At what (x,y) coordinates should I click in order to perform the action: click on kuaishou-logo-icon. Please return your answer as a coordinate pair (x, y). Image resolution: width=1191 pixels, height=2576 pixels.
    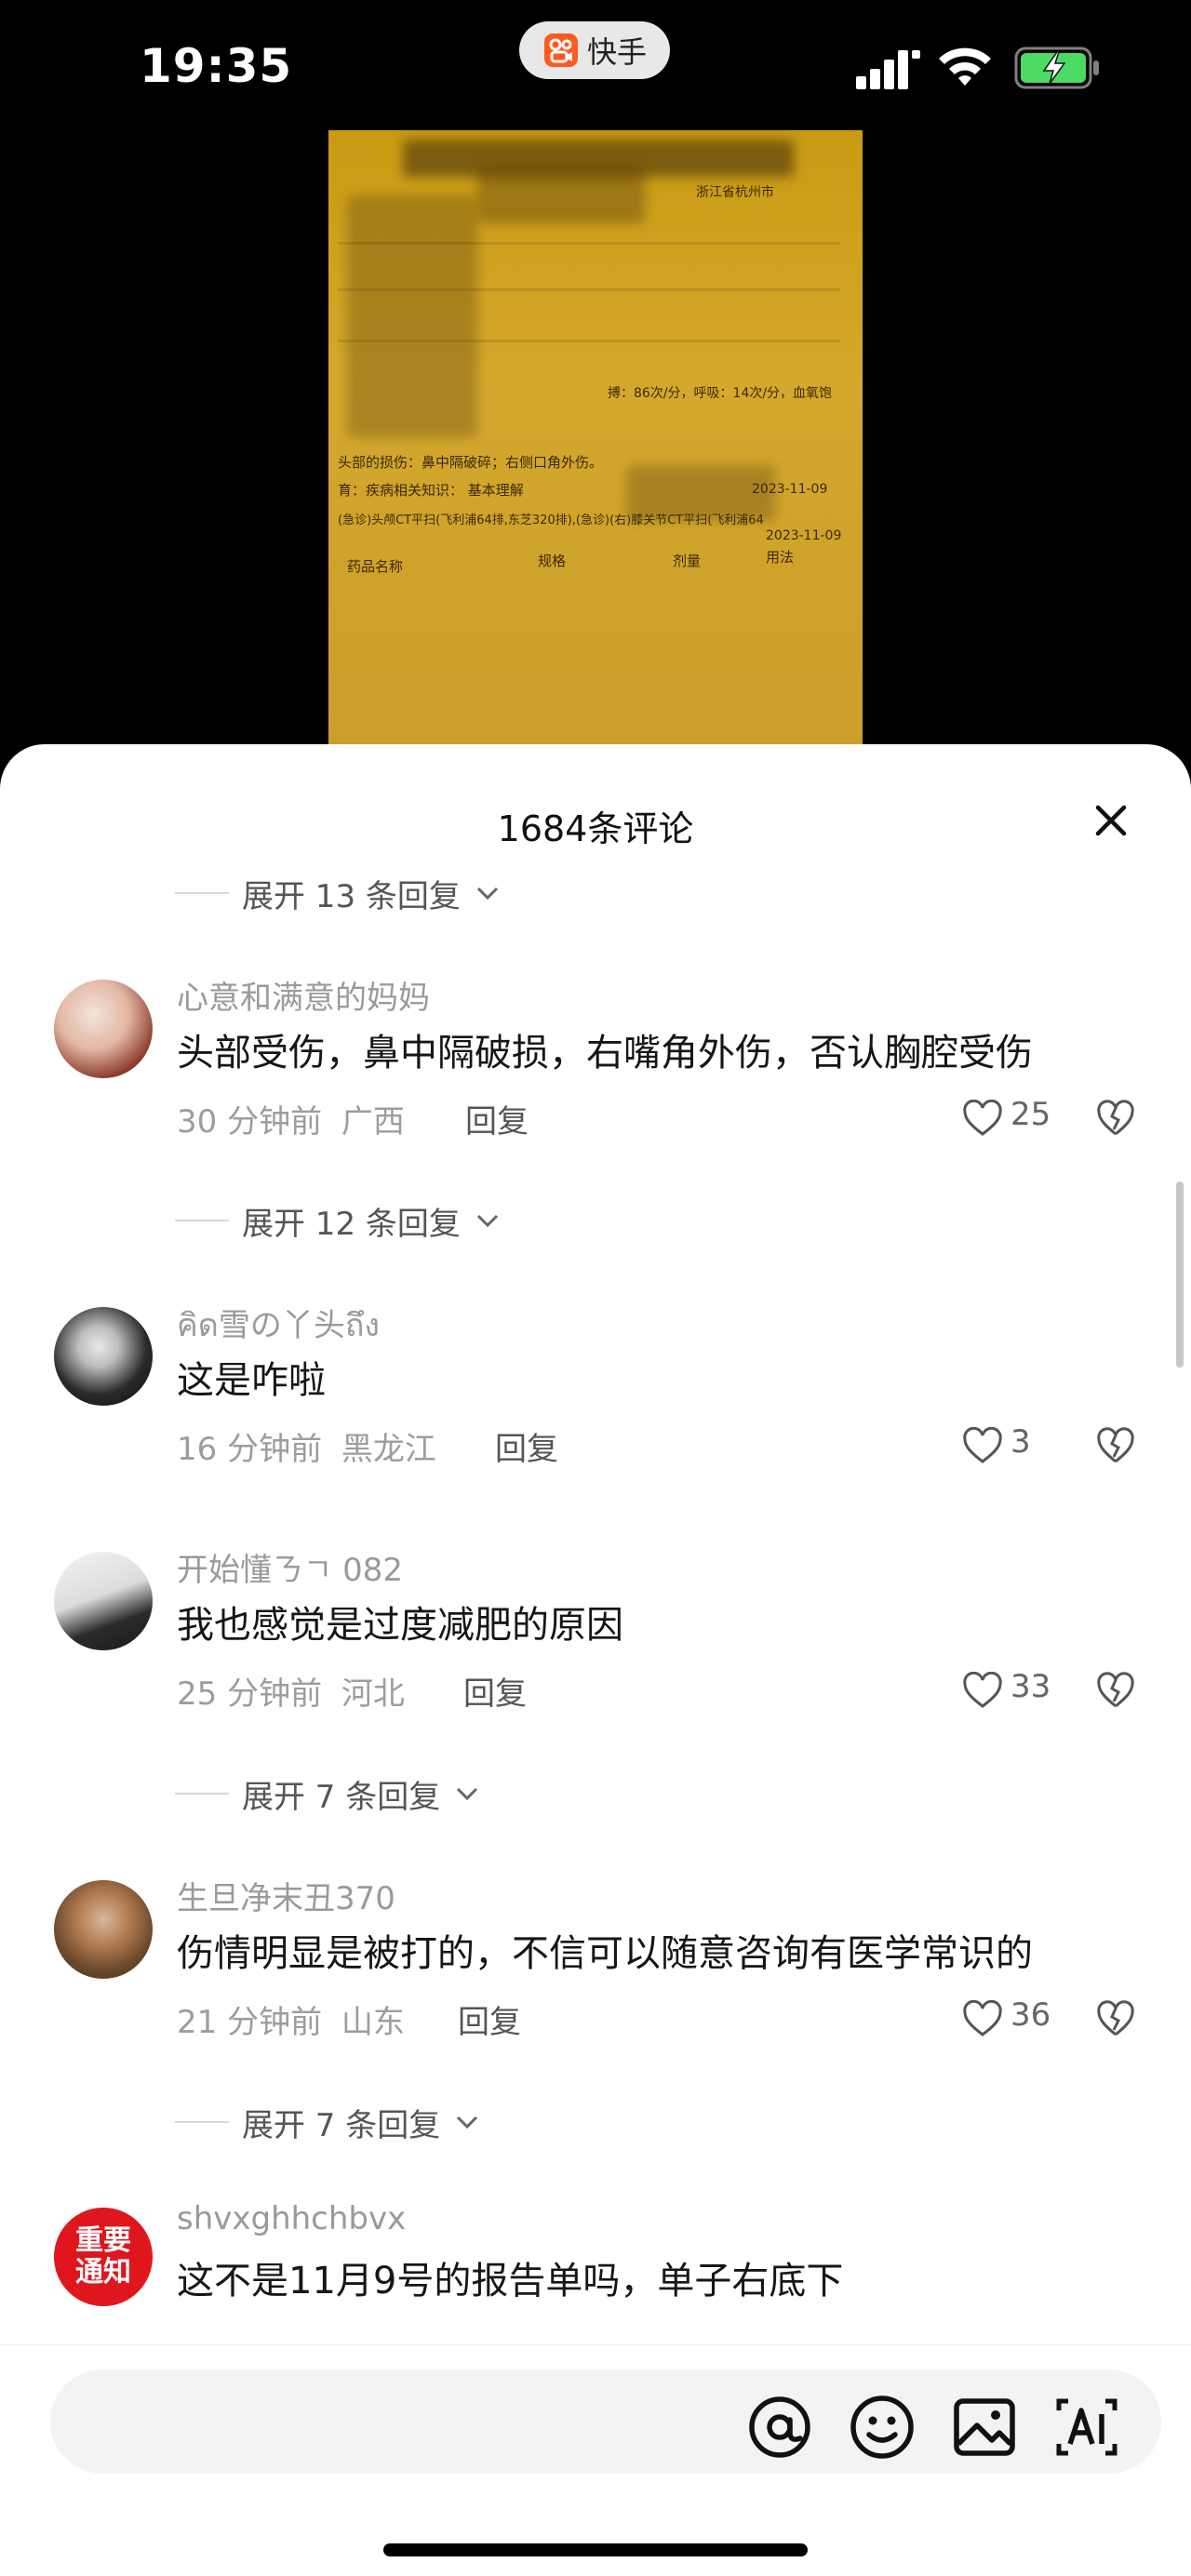
    Looking at the image, I should click on (560, 50).